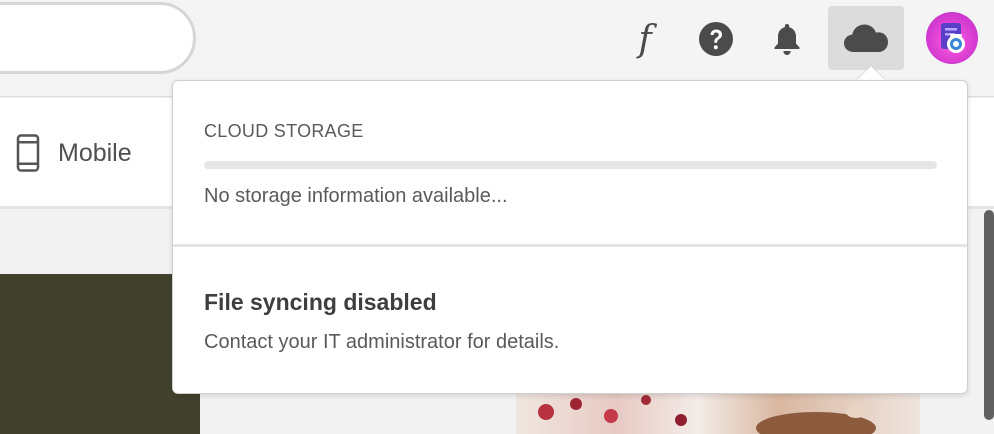  Describe the element at coordinates (989, 315) in the screenshot. I see `page-scrollbar` at that location.